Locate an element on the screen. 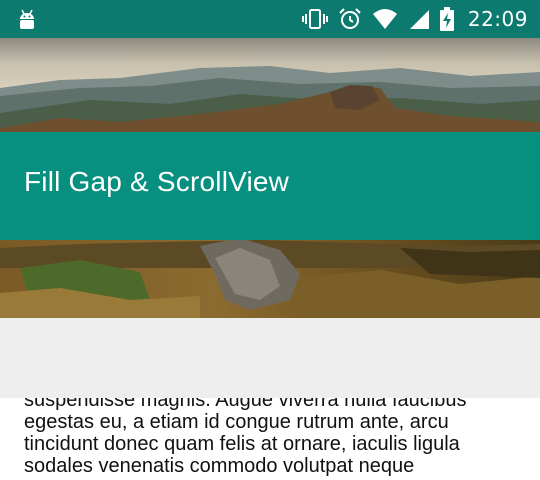 The image size is (540, 480). alarm-icon is located at coordinates (350, 18).